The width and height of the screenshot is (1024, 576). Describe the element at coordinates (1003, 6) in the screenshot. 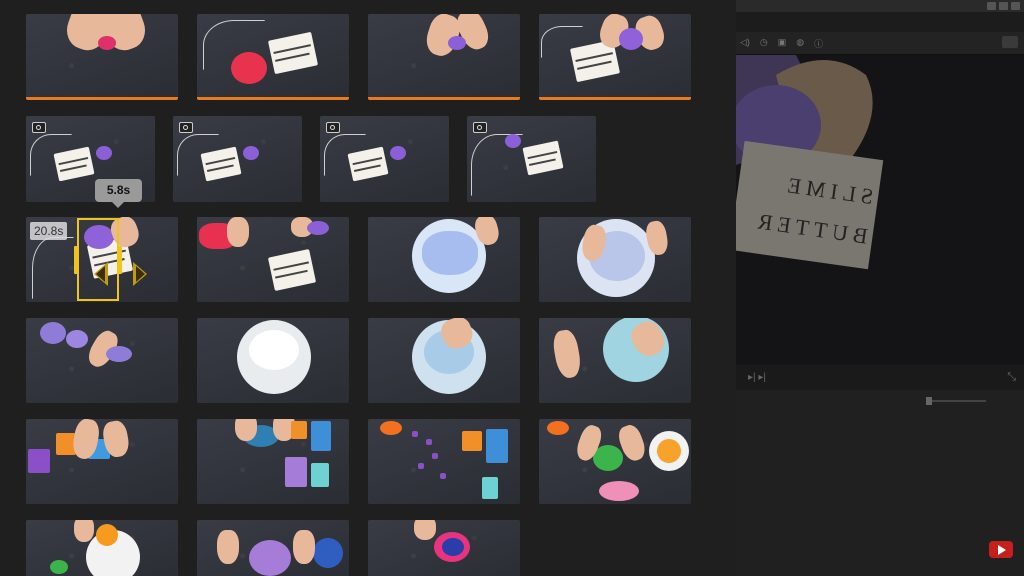

I see `status-icons` at that location.